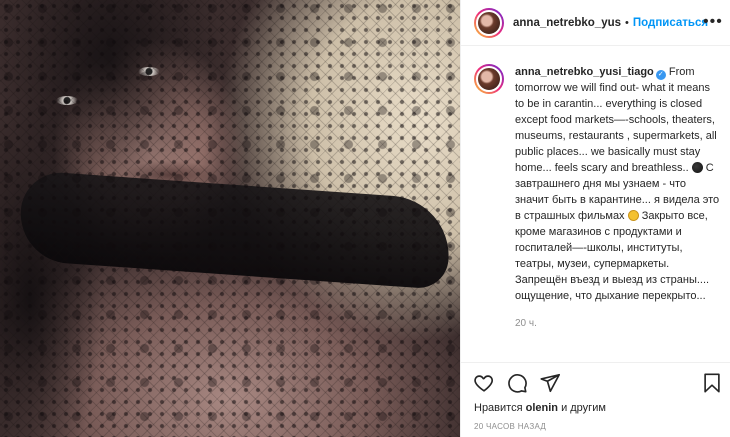 The width and height of the screenshot is (730, 437). I want to click on author-avatar, so click(489, 22).